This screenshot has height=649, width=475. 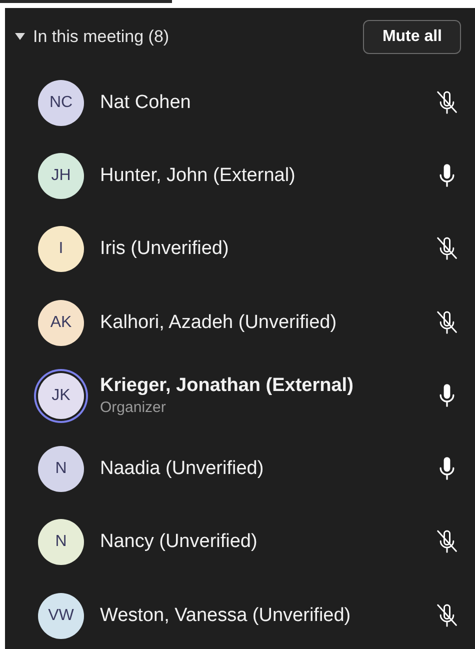 I want to click on participant-name: Hunter, John (External), so click(x=198, y=175).